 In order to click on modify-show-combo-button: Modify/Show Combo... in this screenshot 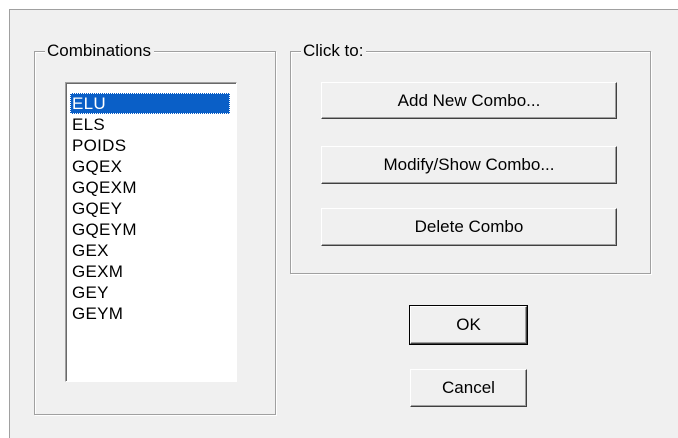, I will do `click(469, 165)`.